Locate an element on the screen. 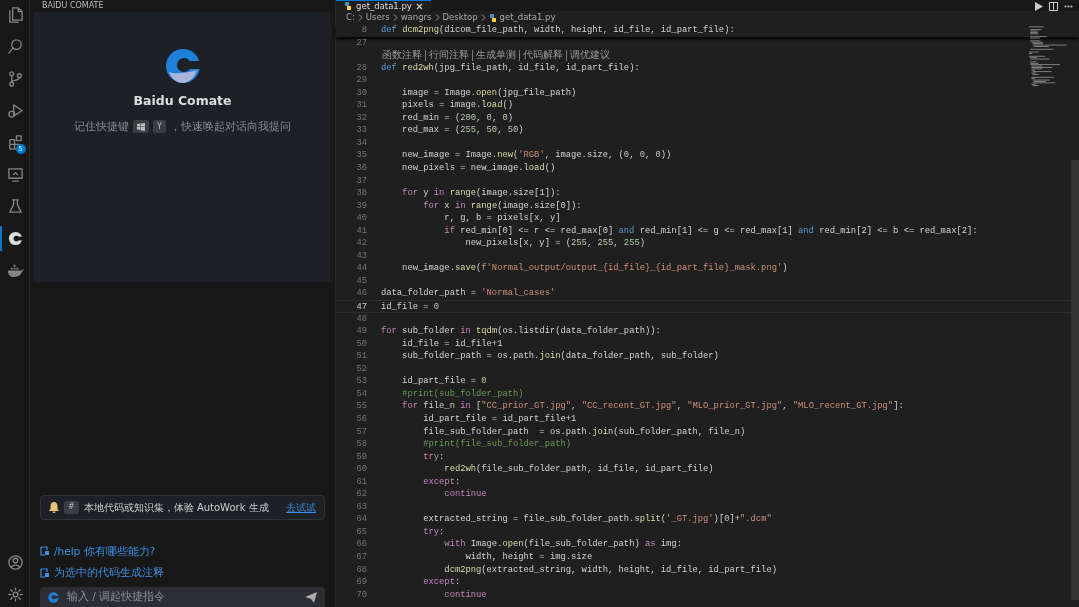  line-number: 53 is located at coordinates (361, 381).